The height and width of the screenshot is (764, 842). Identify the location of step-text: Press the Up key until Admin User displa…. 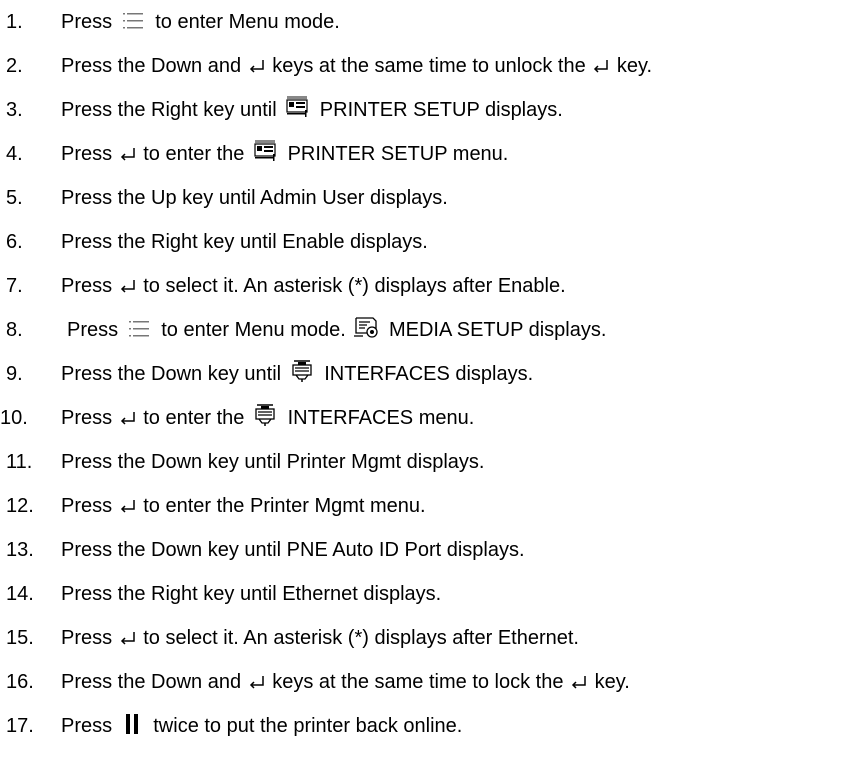
(254, 198).